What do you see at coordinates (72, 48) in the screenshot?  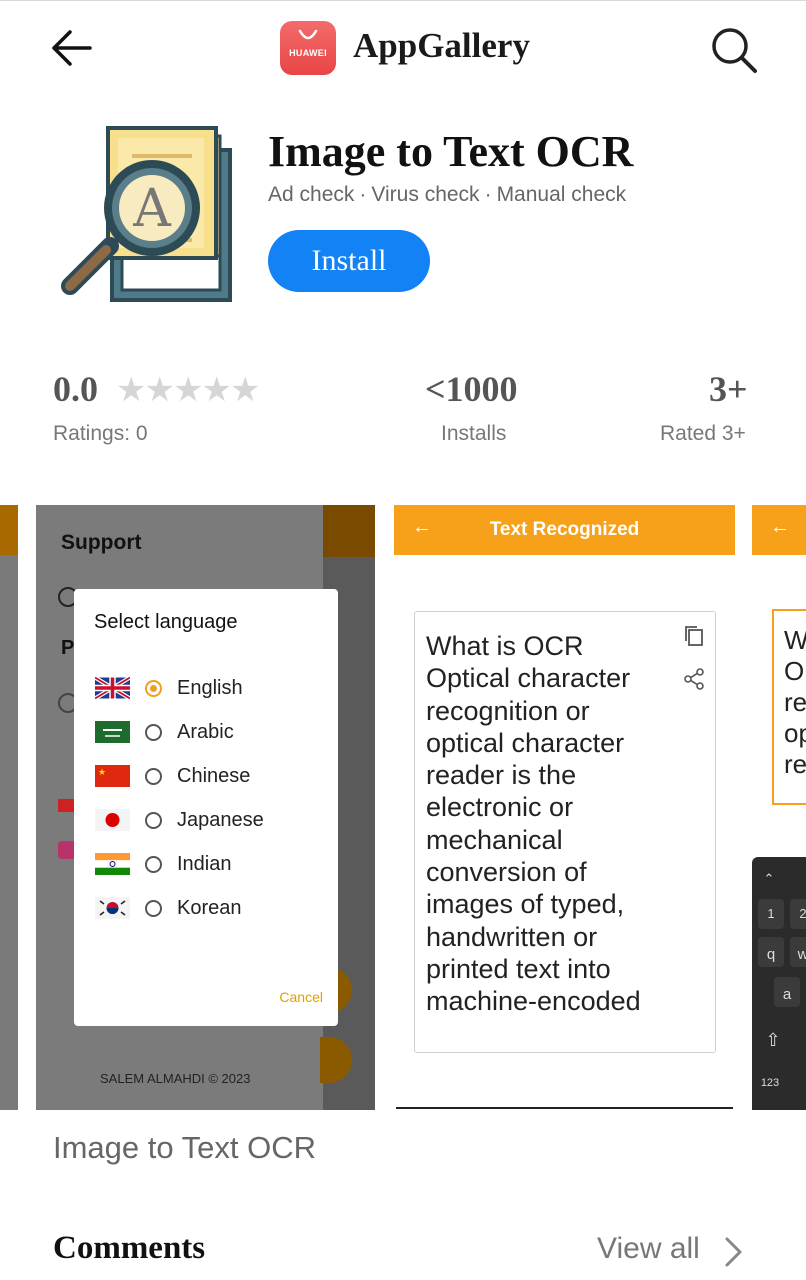 I see `back-arrow-icon` at bounding box center [72, 48].